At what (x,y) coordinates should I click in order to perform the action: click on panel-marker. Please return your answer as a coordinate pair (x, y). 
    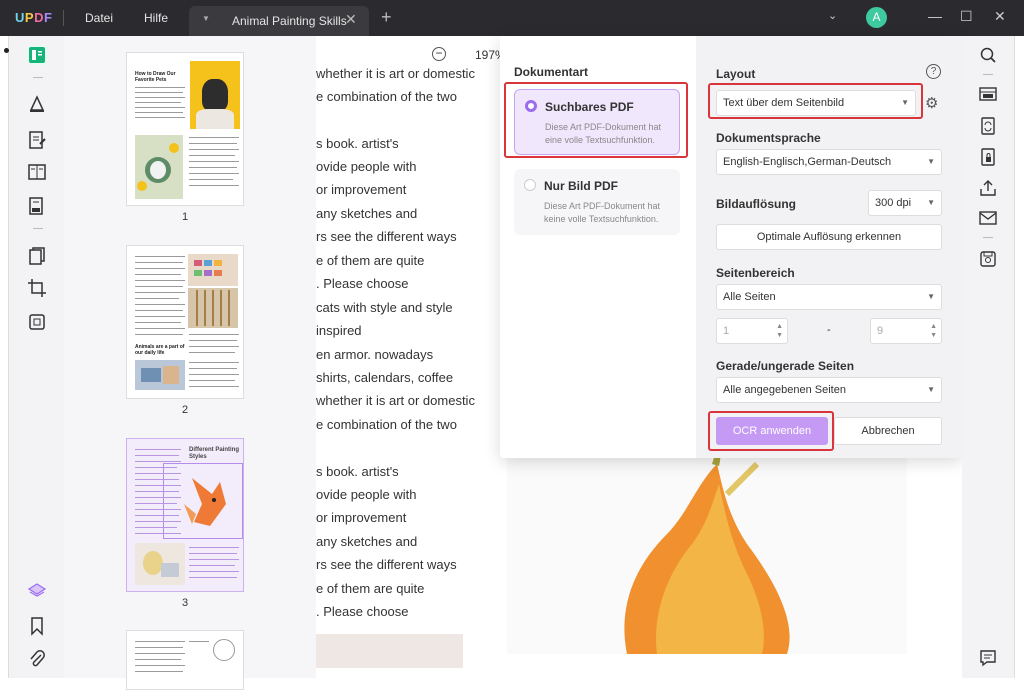
    Looking at the image, I should click on (6, 50).